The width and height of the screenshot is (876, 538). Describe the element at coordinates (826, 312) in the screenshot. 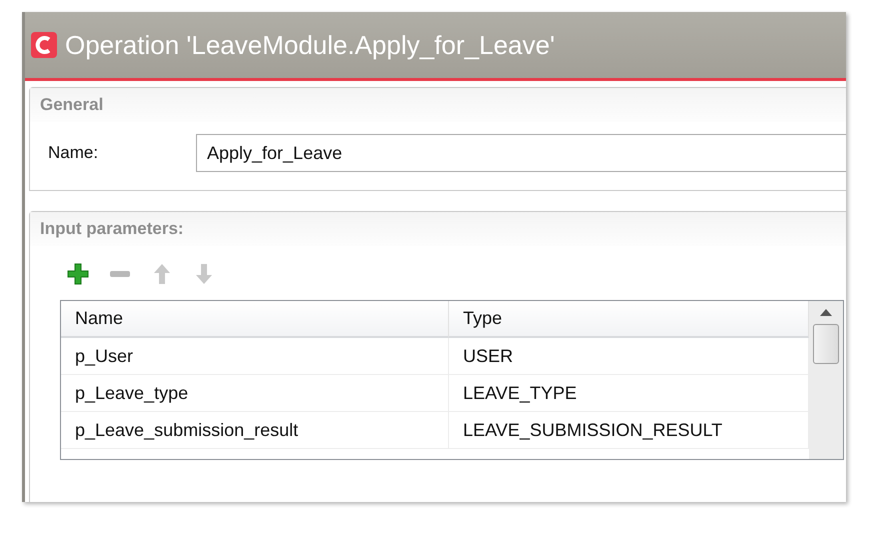

I see `scroll-up-icon` at that location.